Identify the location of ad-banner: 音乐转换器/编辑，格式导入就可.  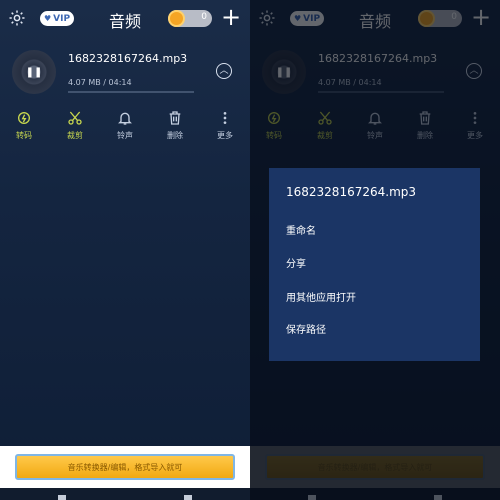
(125, 467).